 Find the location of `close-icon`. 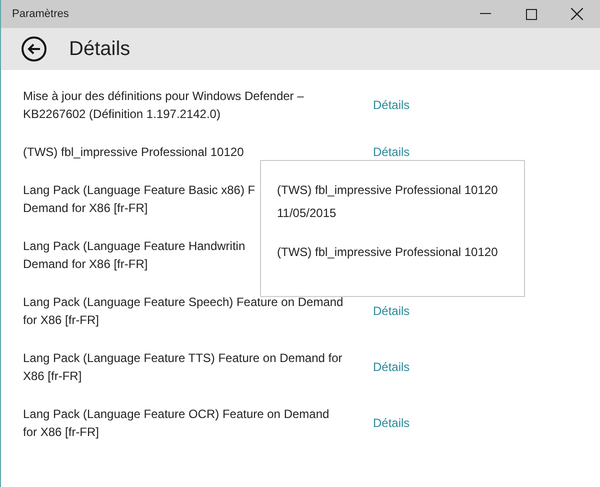

close-icon is located at coordinates (577, 14).